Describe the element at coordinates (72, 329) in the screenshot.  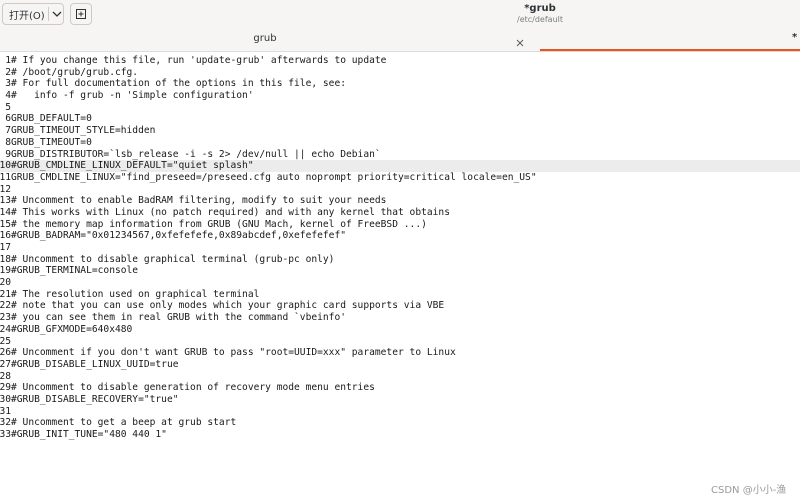
I see `line-text: #GRUB_GFXMODE=640x480` at that location.